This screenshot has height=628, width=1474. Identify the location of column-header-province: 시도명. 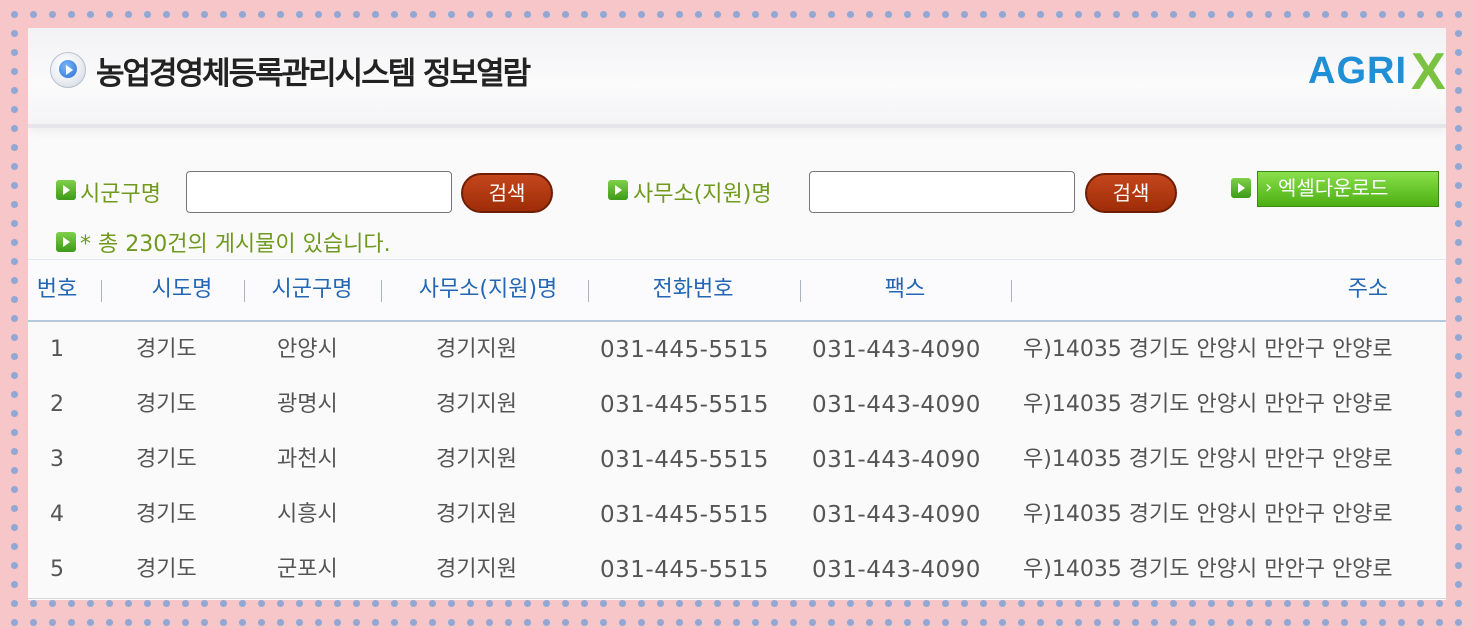
(182, 289).